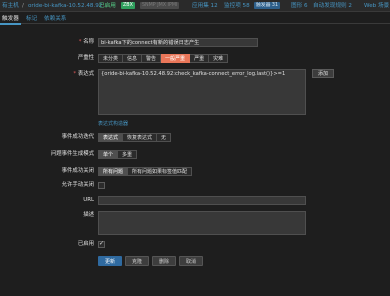 This screenshot has height=296, width=390. Describe the element at coordinates (376, 6) in the screenshot. I see `web-scenarios-link: Web 场景` at that location.